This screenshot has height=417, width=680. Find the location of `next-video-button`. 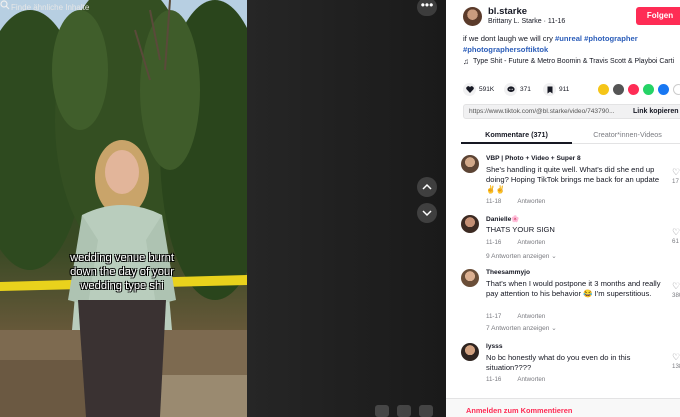

next-video-button is located at coordinates (427, 213).